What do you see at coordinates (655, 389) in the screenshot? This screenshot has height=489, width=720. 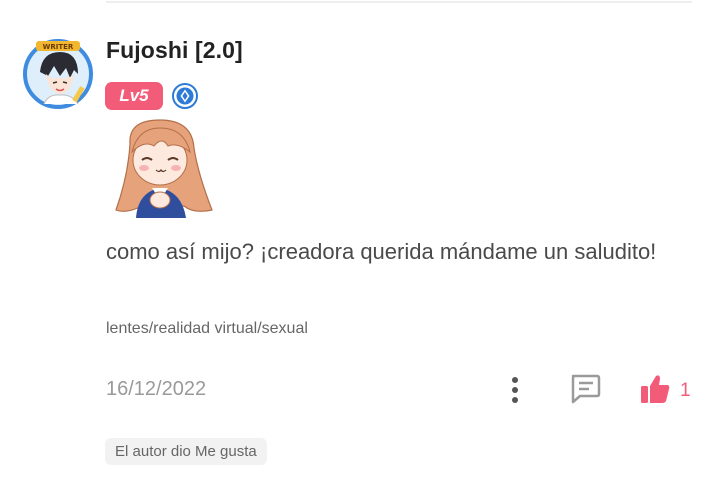 I see `thumbs-up-icon` at bounding box center [655, 389].